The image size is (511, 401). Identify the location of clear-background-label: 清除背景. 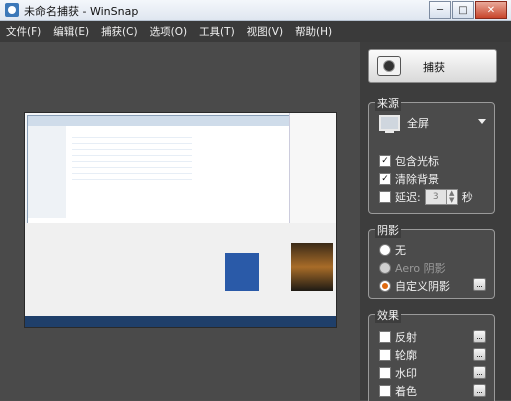
(417, 179).